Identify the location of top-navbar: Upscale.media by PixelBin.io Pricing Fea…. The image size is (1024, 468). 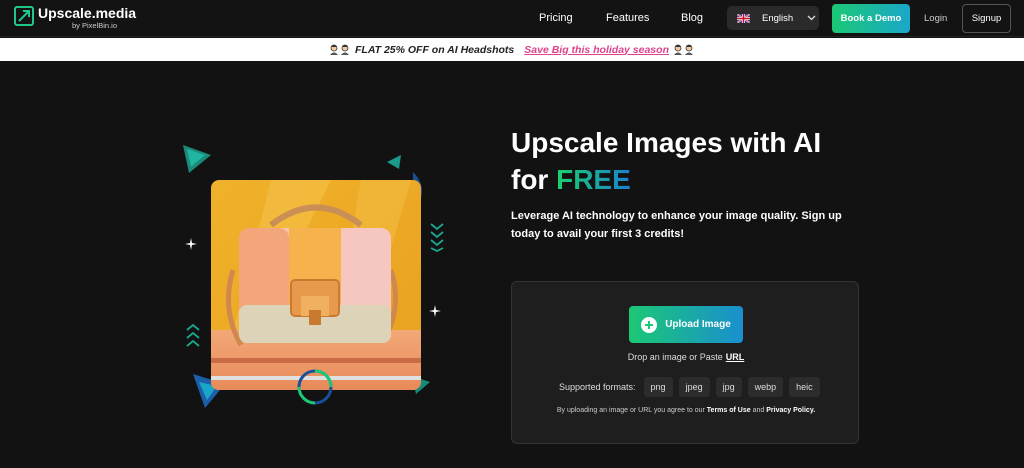
(512, 18).